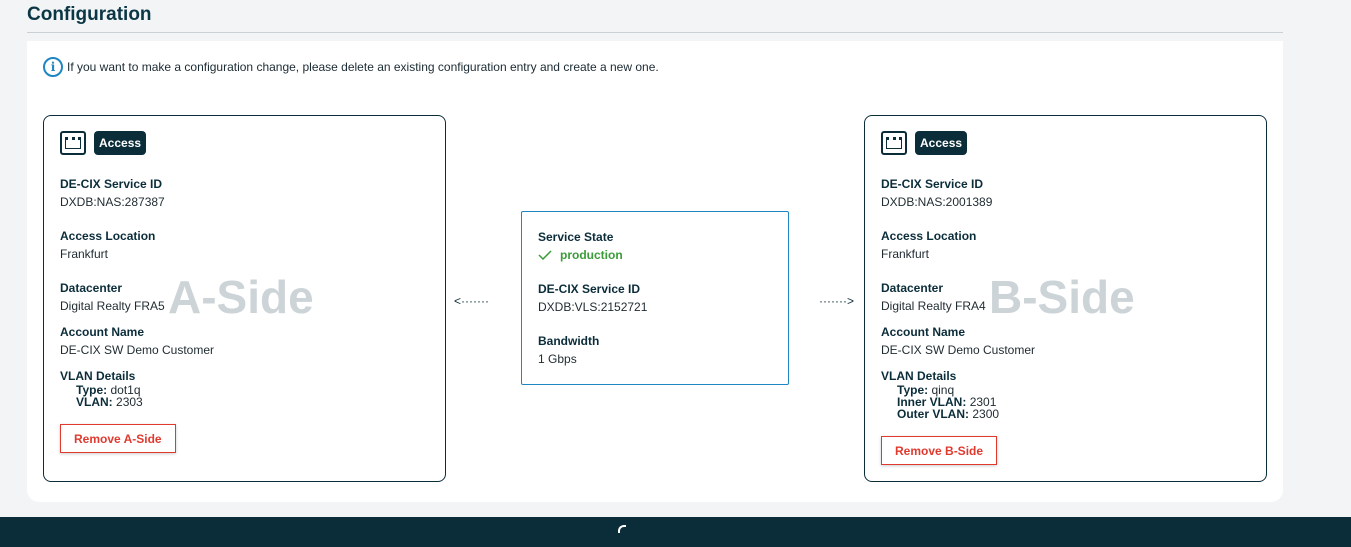 The height and width of the screenshot is (547, 1351). I want to click on vlan-row: Outer VLAN: 2300, so click(948, 414).